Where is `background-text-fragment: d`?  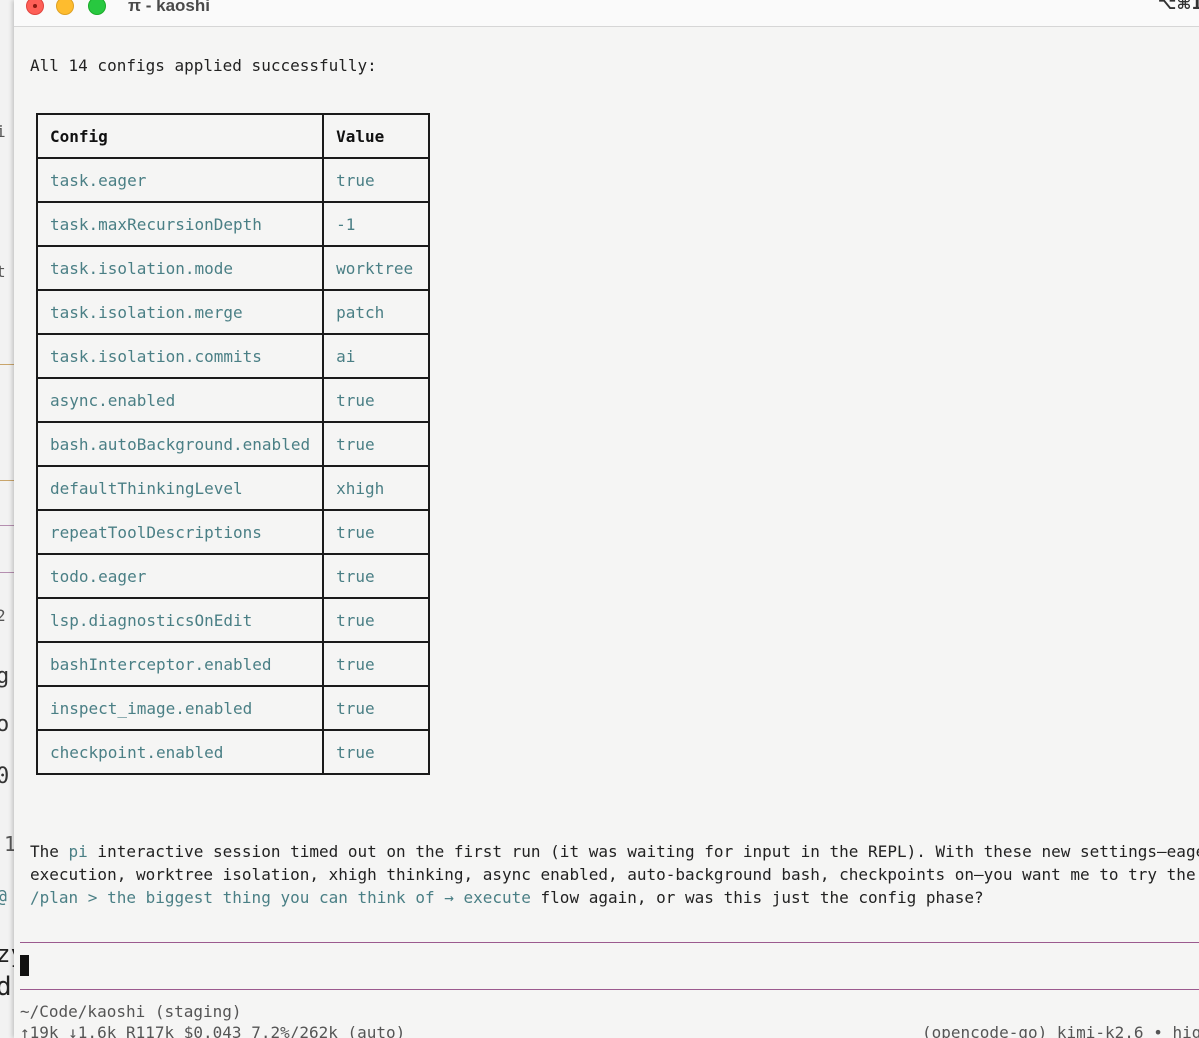
background-text-fragment: d is located at coordinates (6, 987).